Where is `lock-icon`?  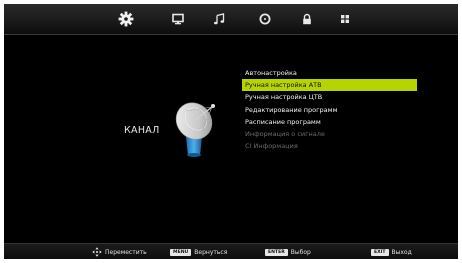 lock-icon is located at coordinates (307, 19).